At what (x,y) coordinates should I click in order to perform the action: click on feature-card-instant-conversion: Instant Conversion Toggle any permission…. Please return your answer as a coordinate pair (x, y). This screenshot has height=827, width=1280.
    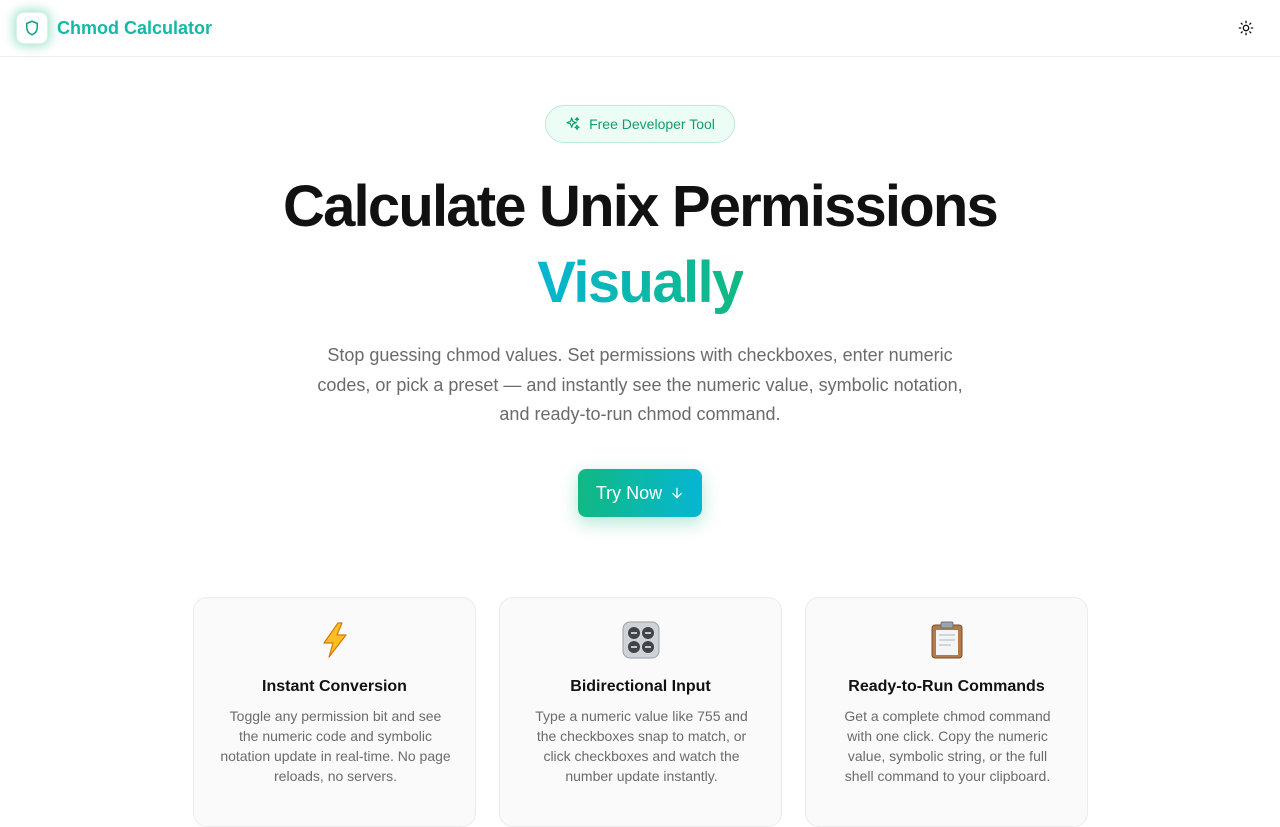
    Looking at the image, I should click on (334, 712).